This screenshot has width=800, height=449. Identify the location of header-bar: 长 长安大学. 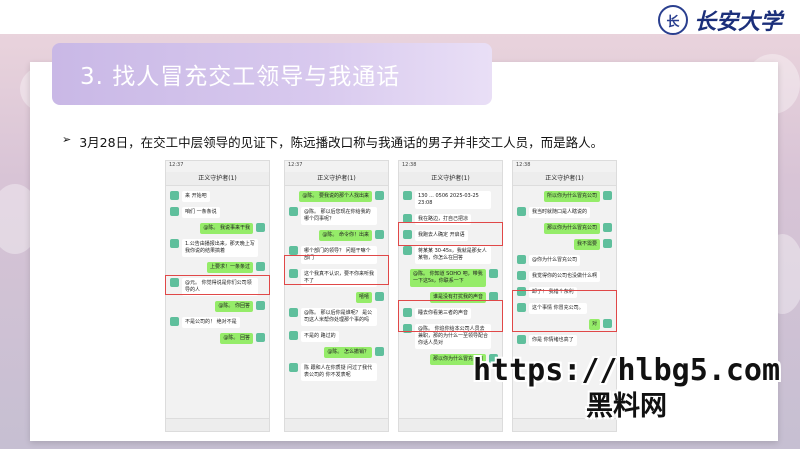
(400, 18).